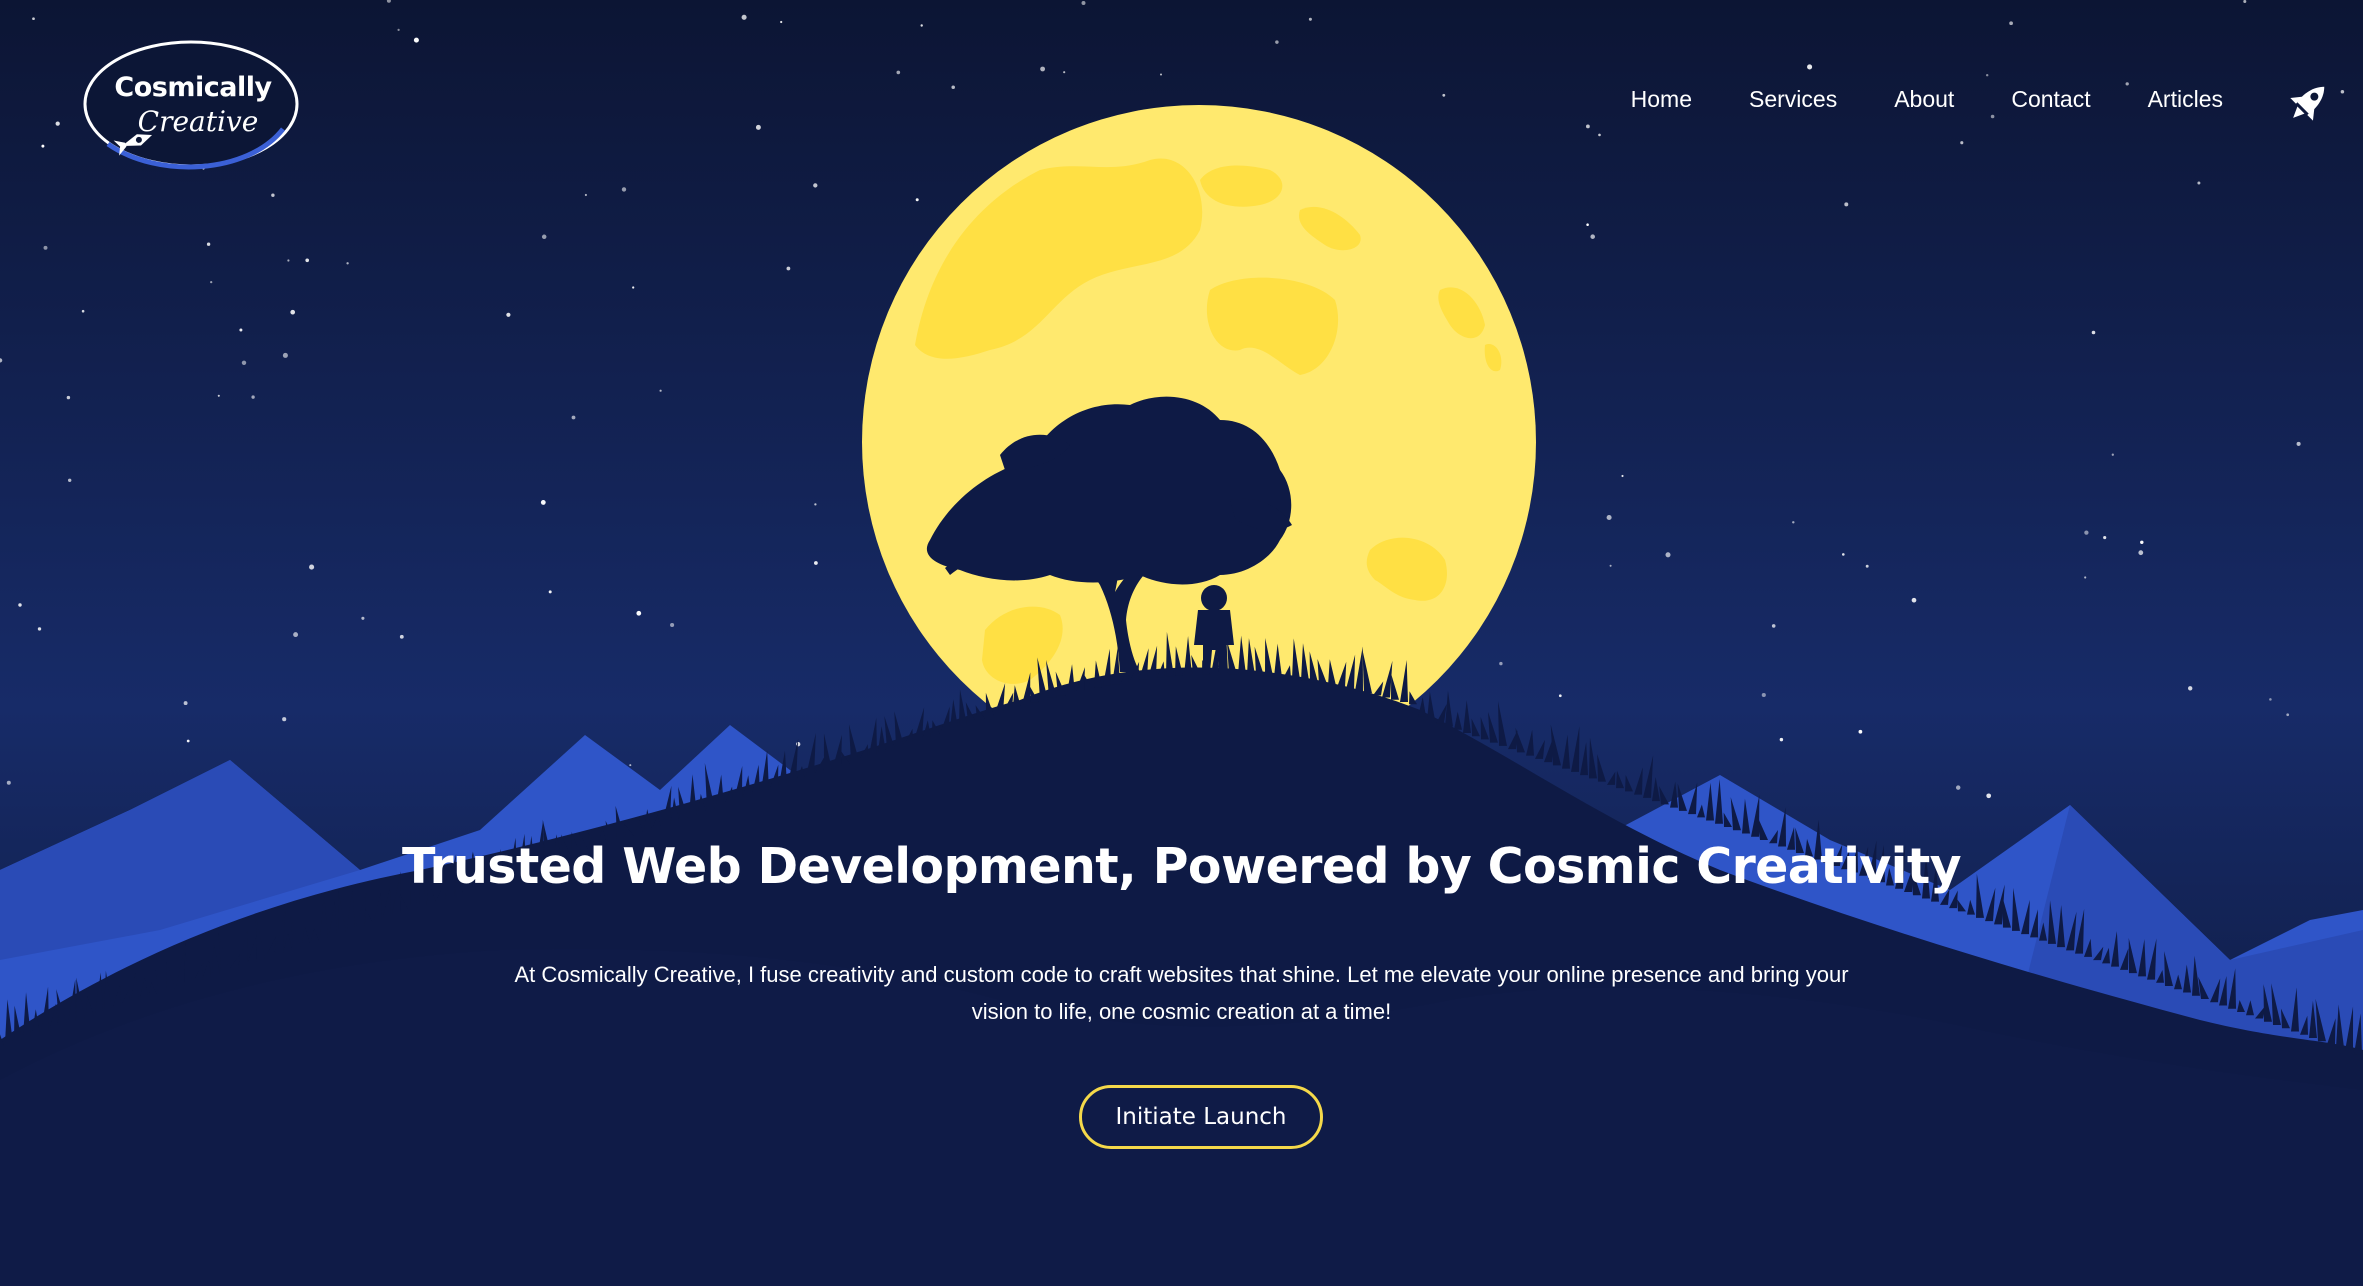 Image resolution: width=2363 pixels, height=1286 pixels. I want to click on rocket-icon, so click(2308, 103).